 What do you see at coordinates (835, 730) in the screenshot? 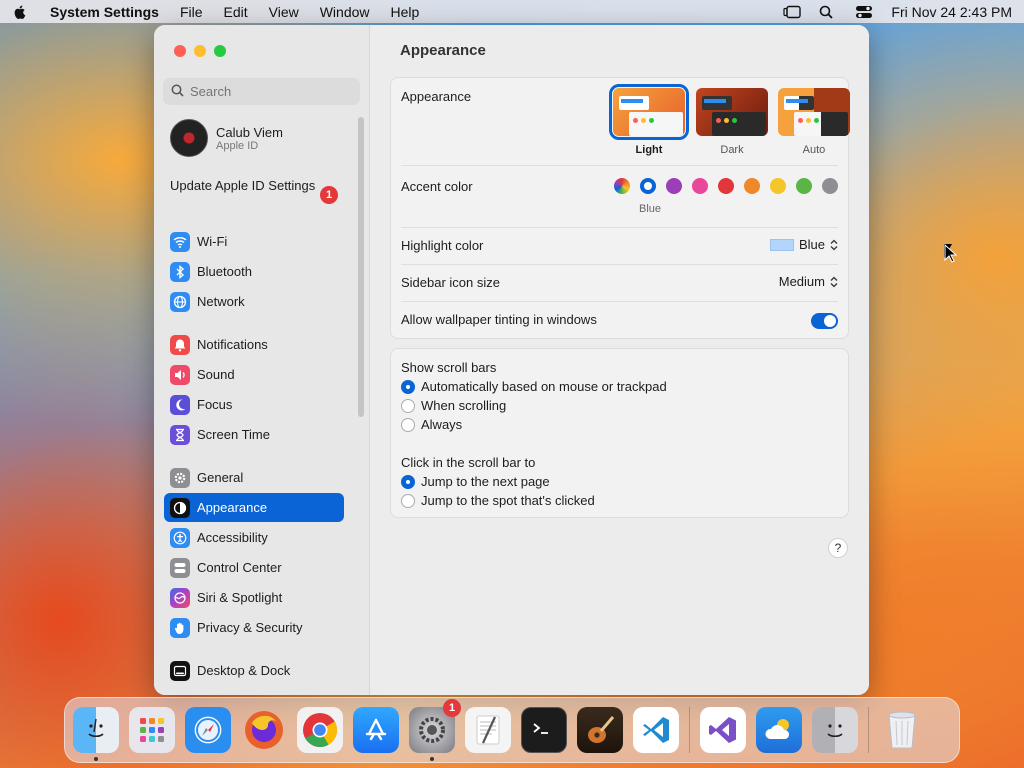
I see `finder-recent-icon` at bounding box center [835, 730].